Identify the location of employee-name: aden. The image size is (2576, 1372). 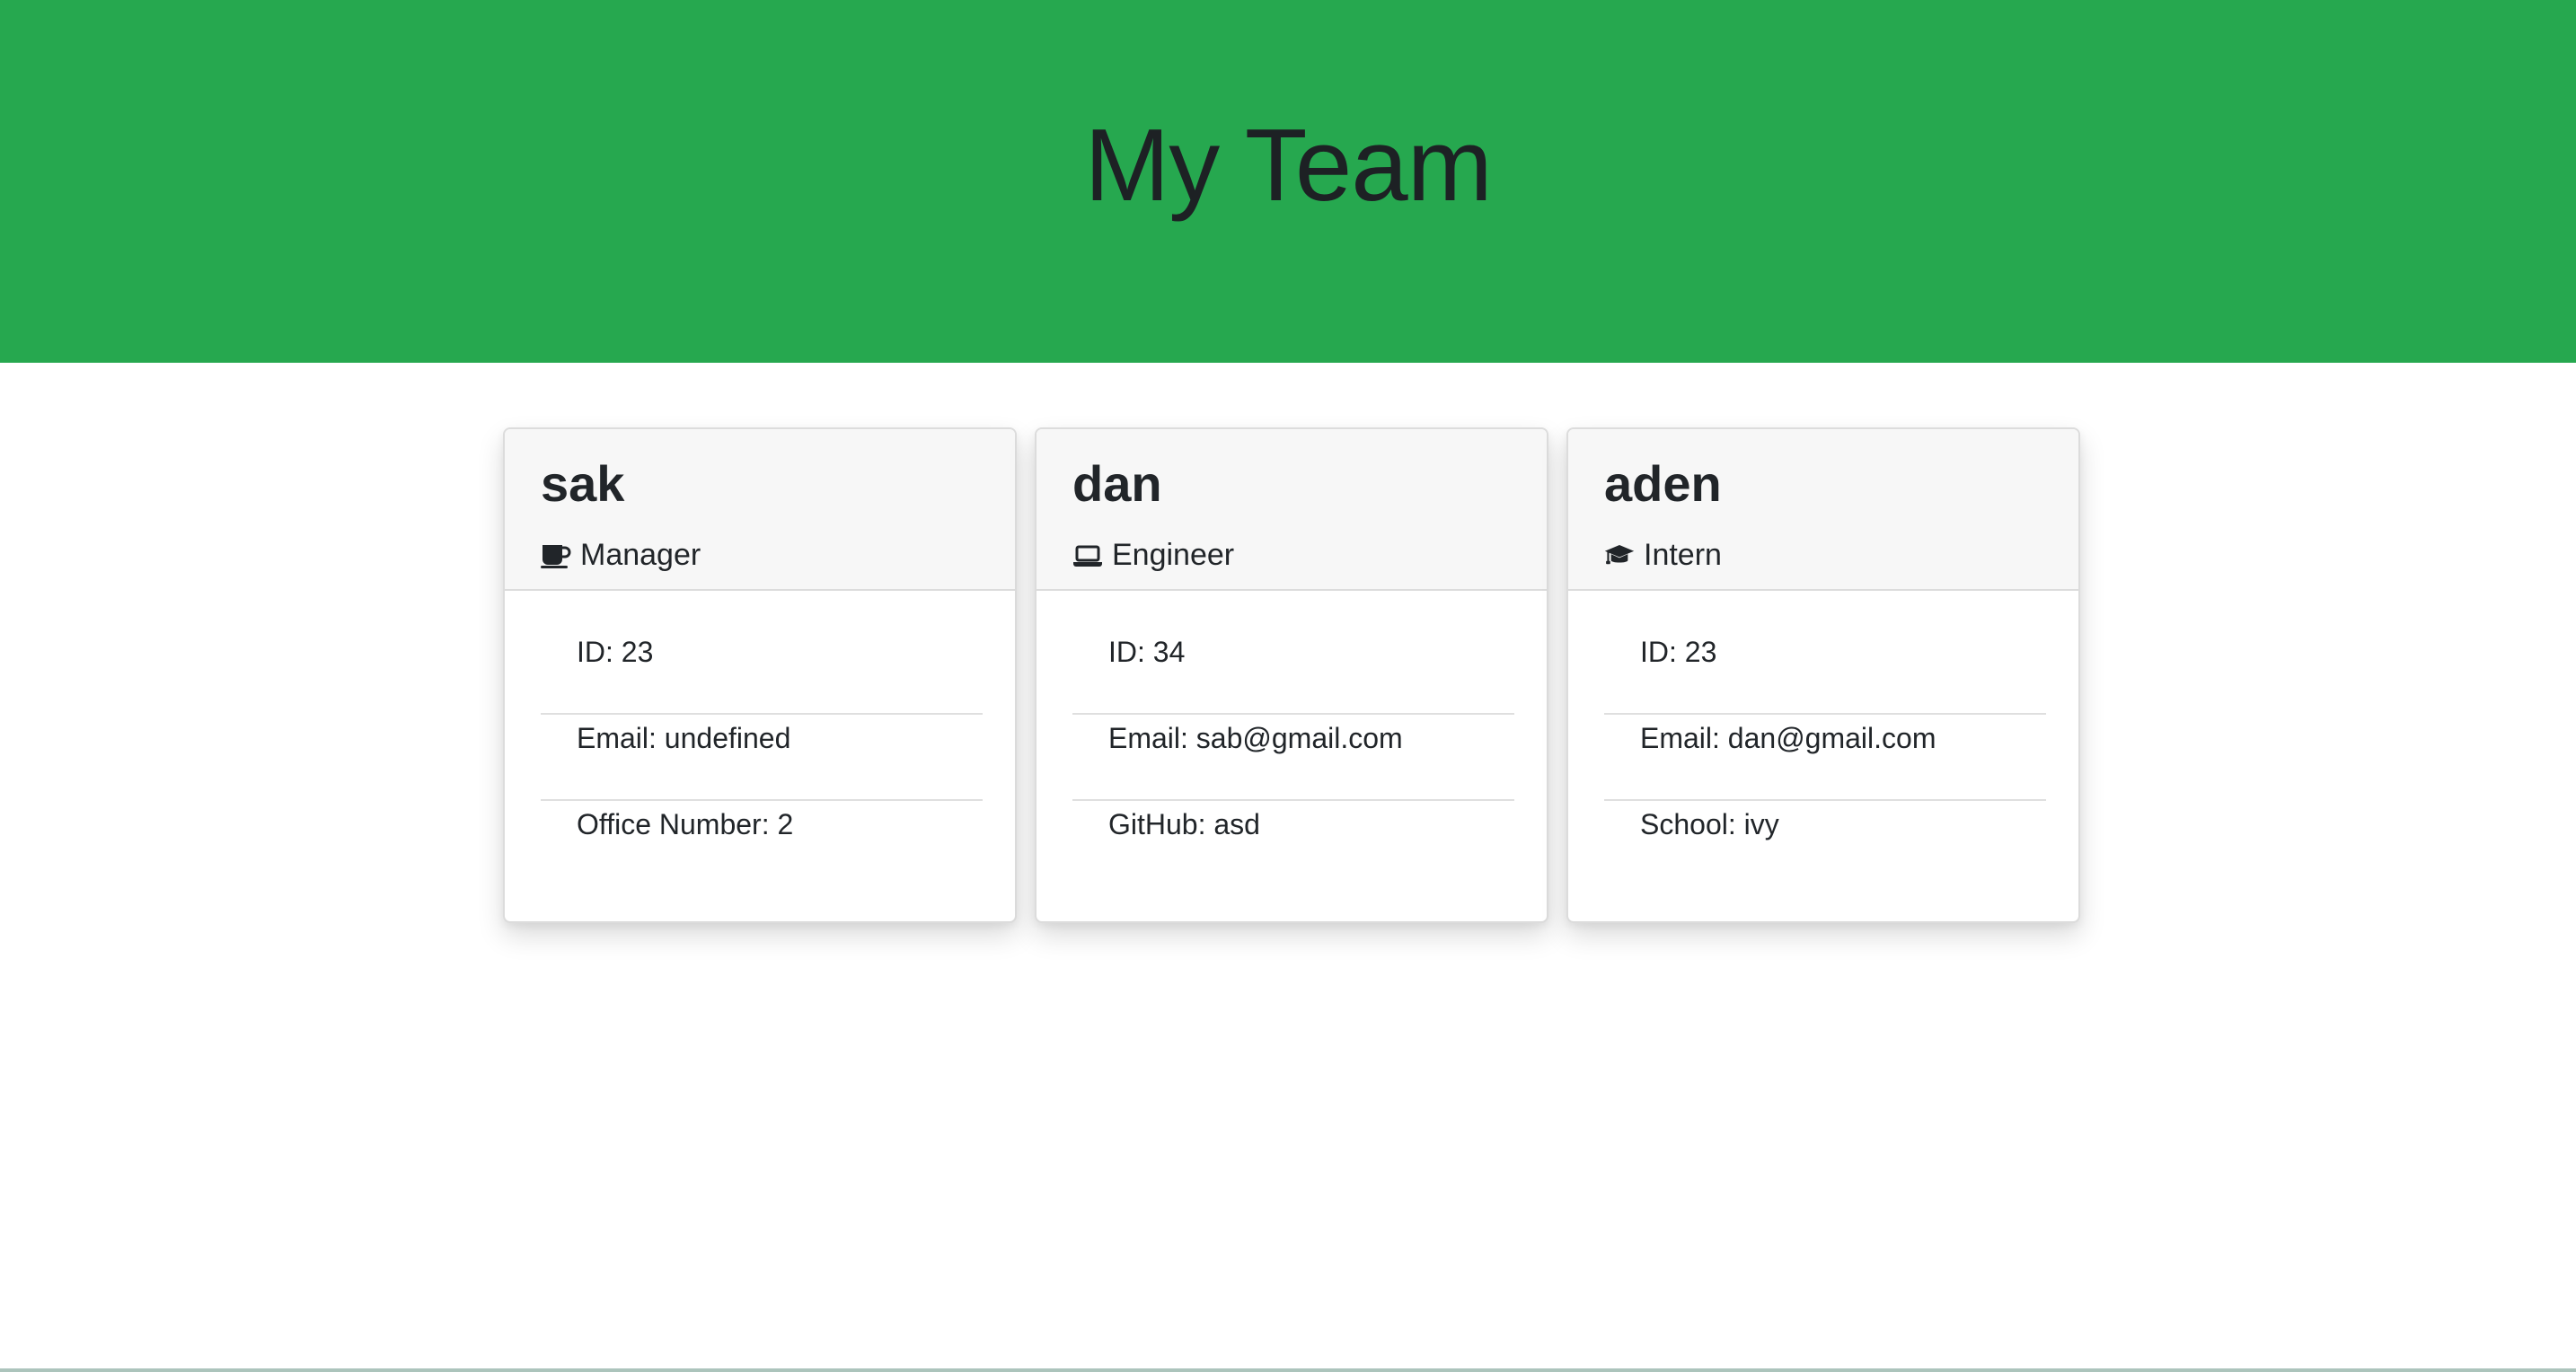
(1663, 483).